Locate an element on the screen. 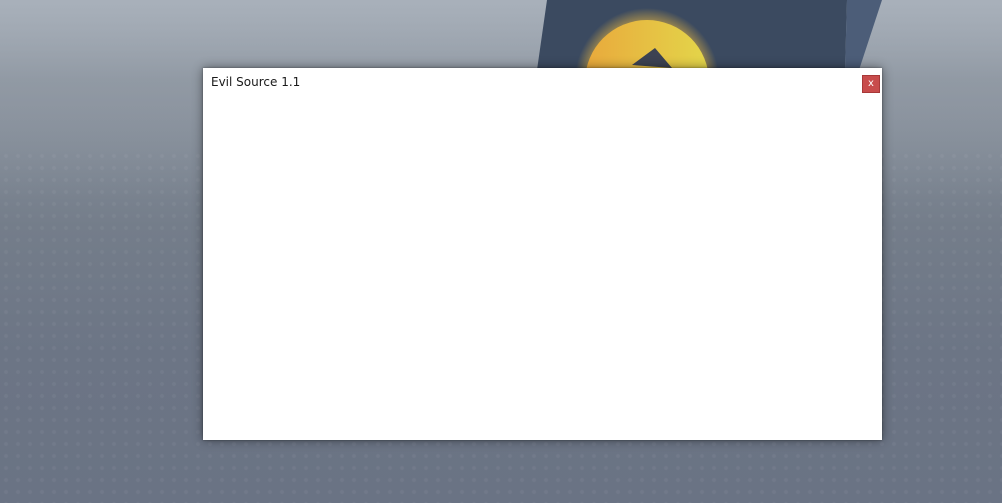 This screenshot has width=1002, height=503. close-button: x is located at coordinates (871, 84).